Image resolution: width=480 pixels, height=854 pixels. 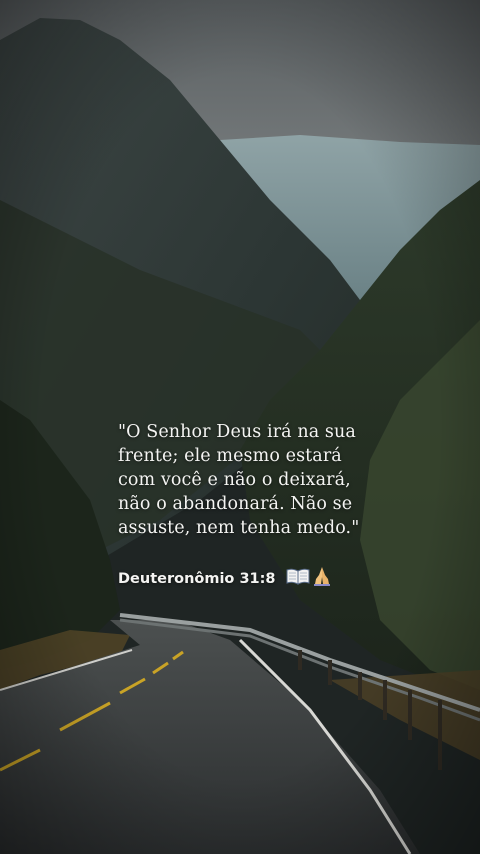 I want to click on verse-reference: Deuteronômio 31:8, so click(x=197, y=578).